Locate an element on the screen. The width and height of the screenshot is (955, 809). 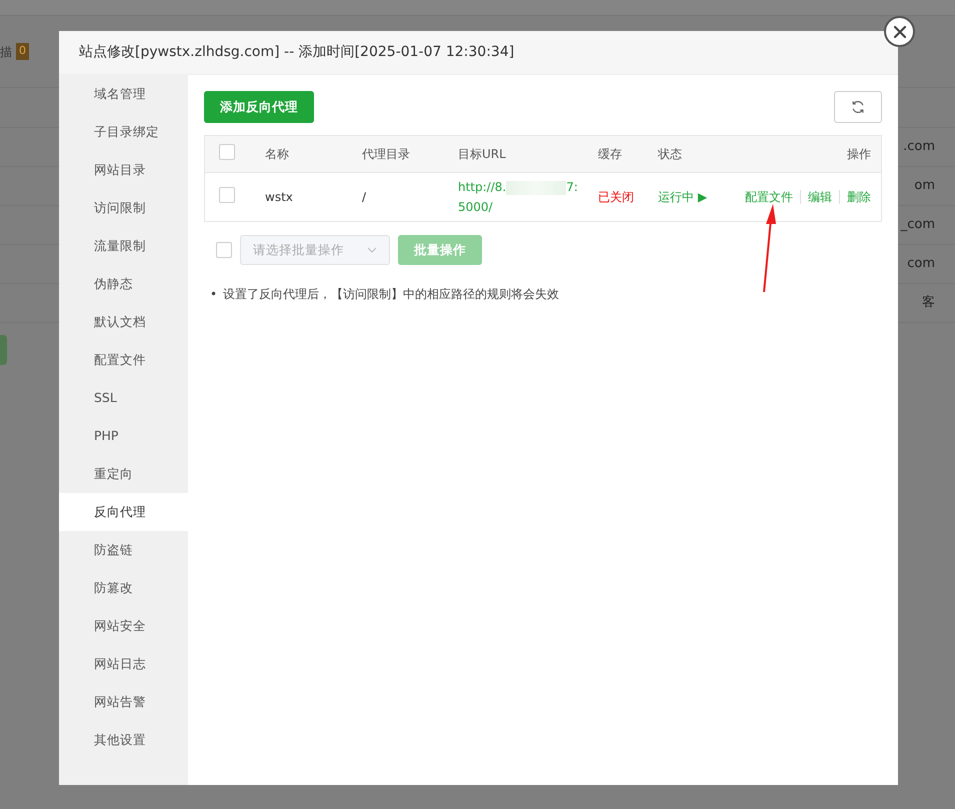
site-text: om is located at coordinates (925, 186).